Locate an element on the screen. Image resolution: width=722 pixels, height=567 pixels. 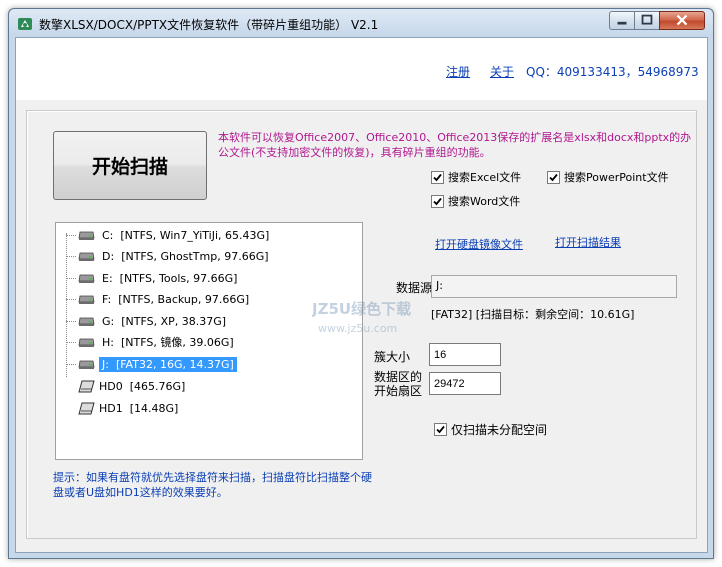
start-sector-label: 数据区的 开始扇区 is located at coordinates (398, 384).